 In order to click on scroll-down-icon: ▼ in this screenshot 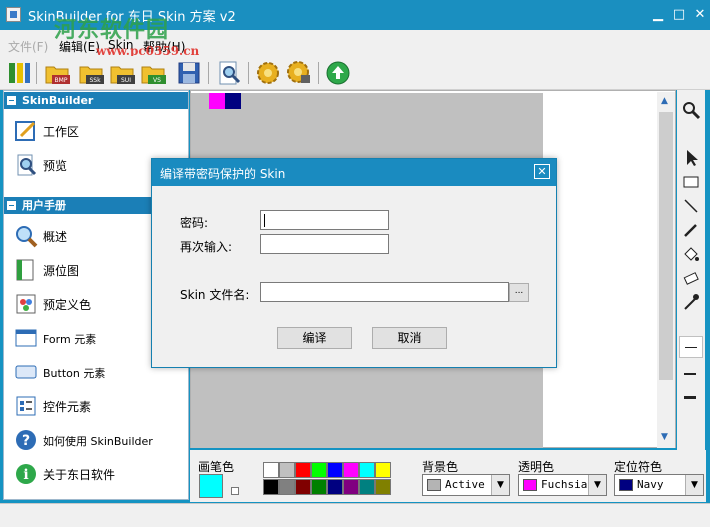, I will do `click(664, 437)`.